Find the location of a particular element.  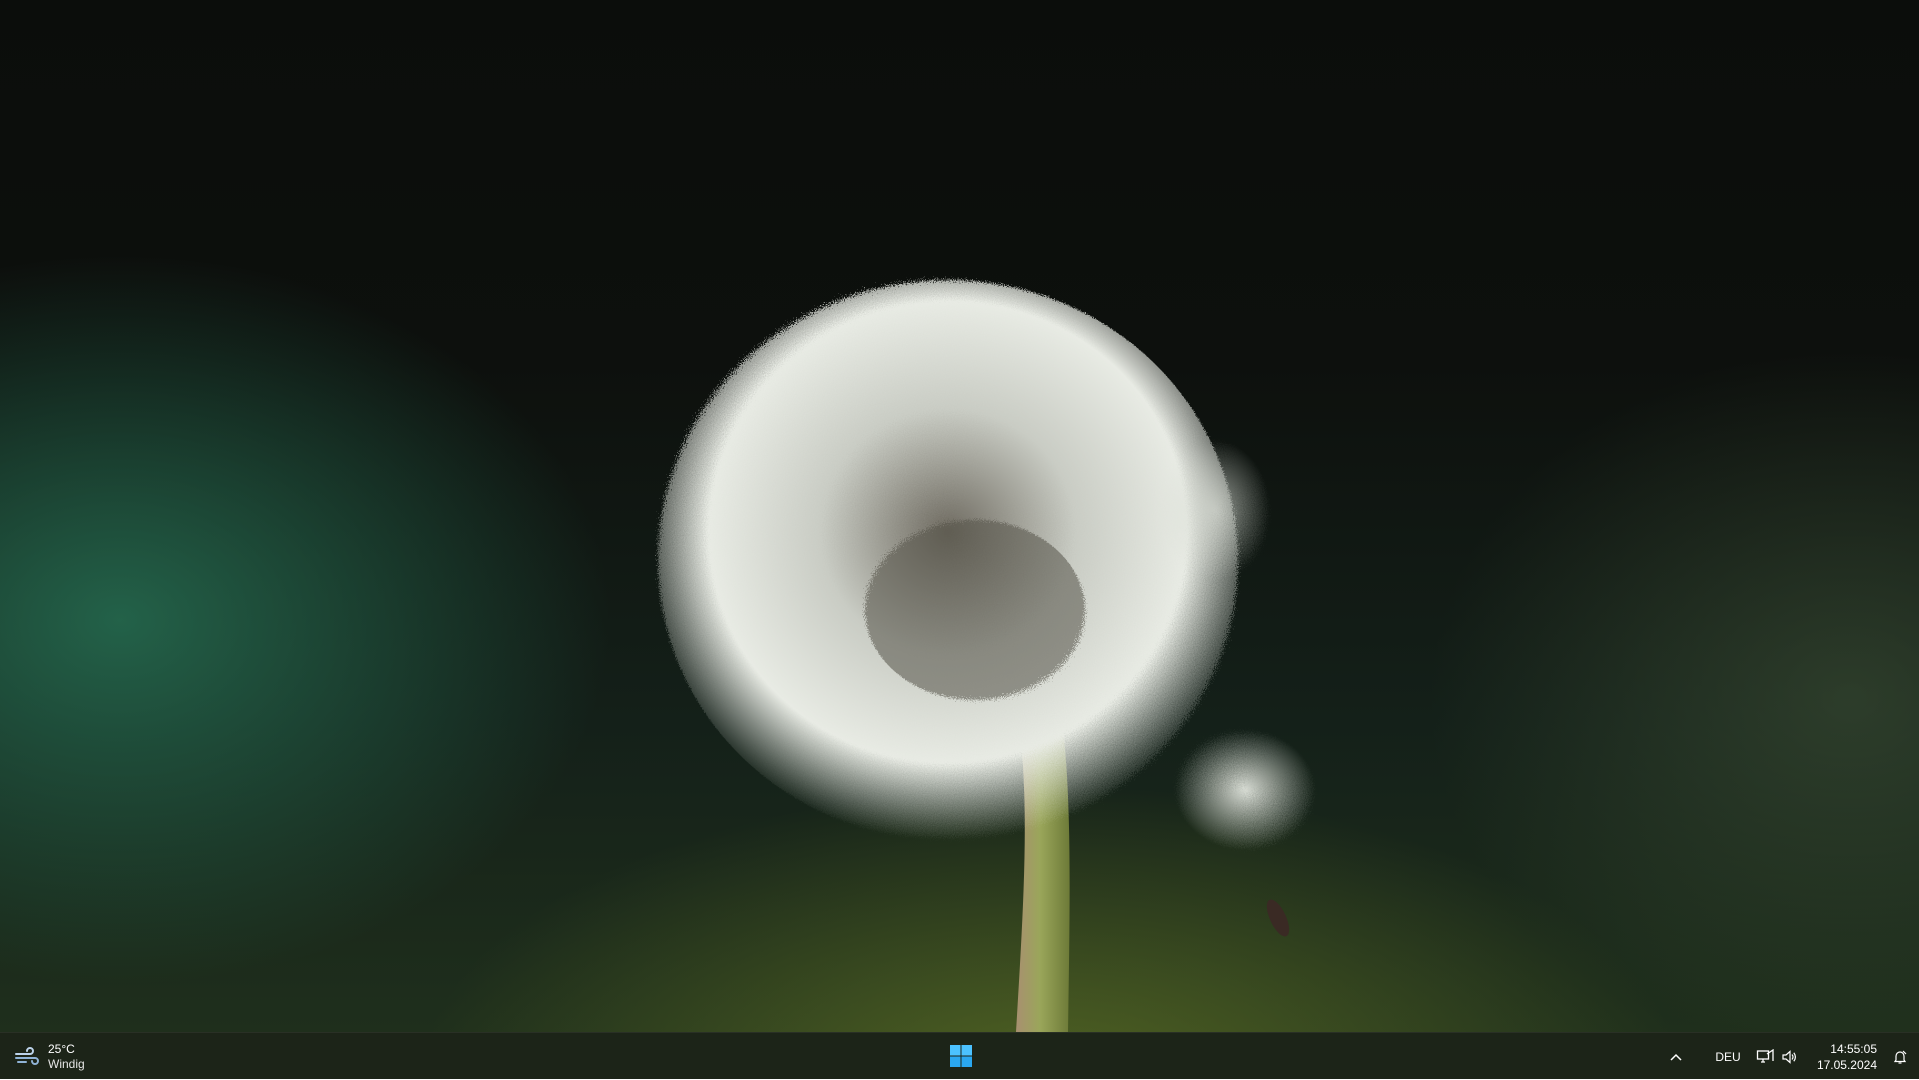

weather-text: 25°C Windig is located at coordinates (66, 1057).